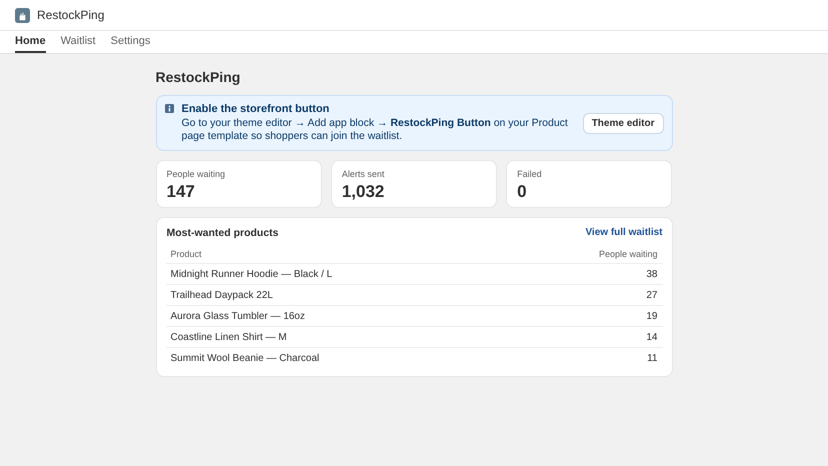 This screenshot has height=466, width=828. I want to click on page-title: RestockPing, so click(199, 77).